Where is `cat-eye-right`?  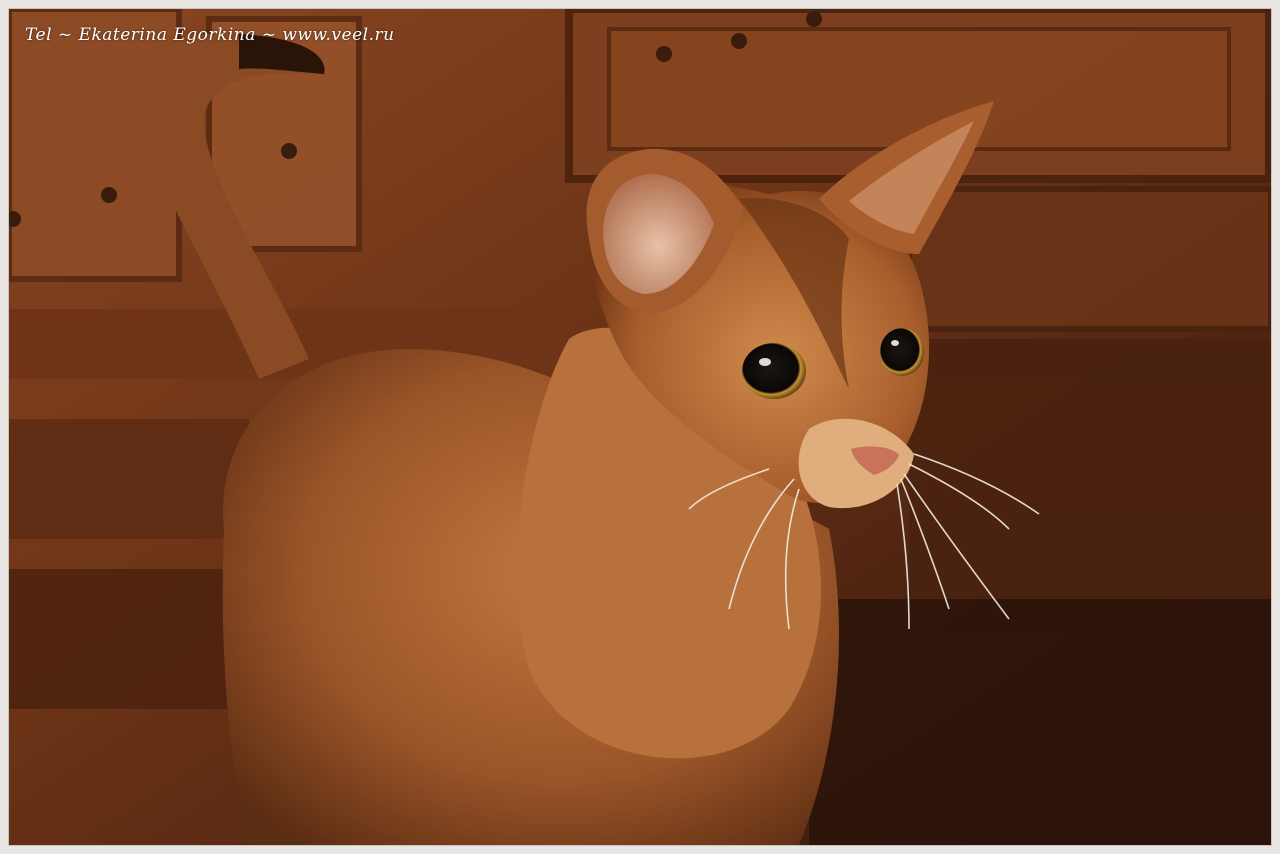
cat-eye-right is located at coordinates (902, 352).